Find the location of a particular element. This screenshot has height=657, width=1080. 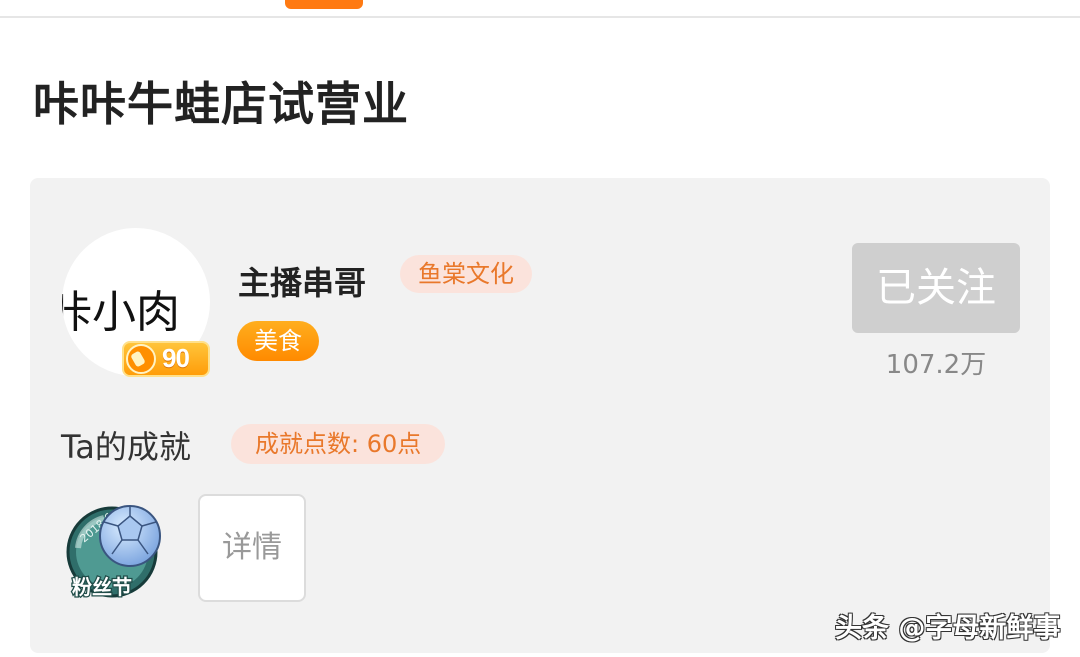

achievements-label: Ta的成就 is located at coordinates (126, 447).